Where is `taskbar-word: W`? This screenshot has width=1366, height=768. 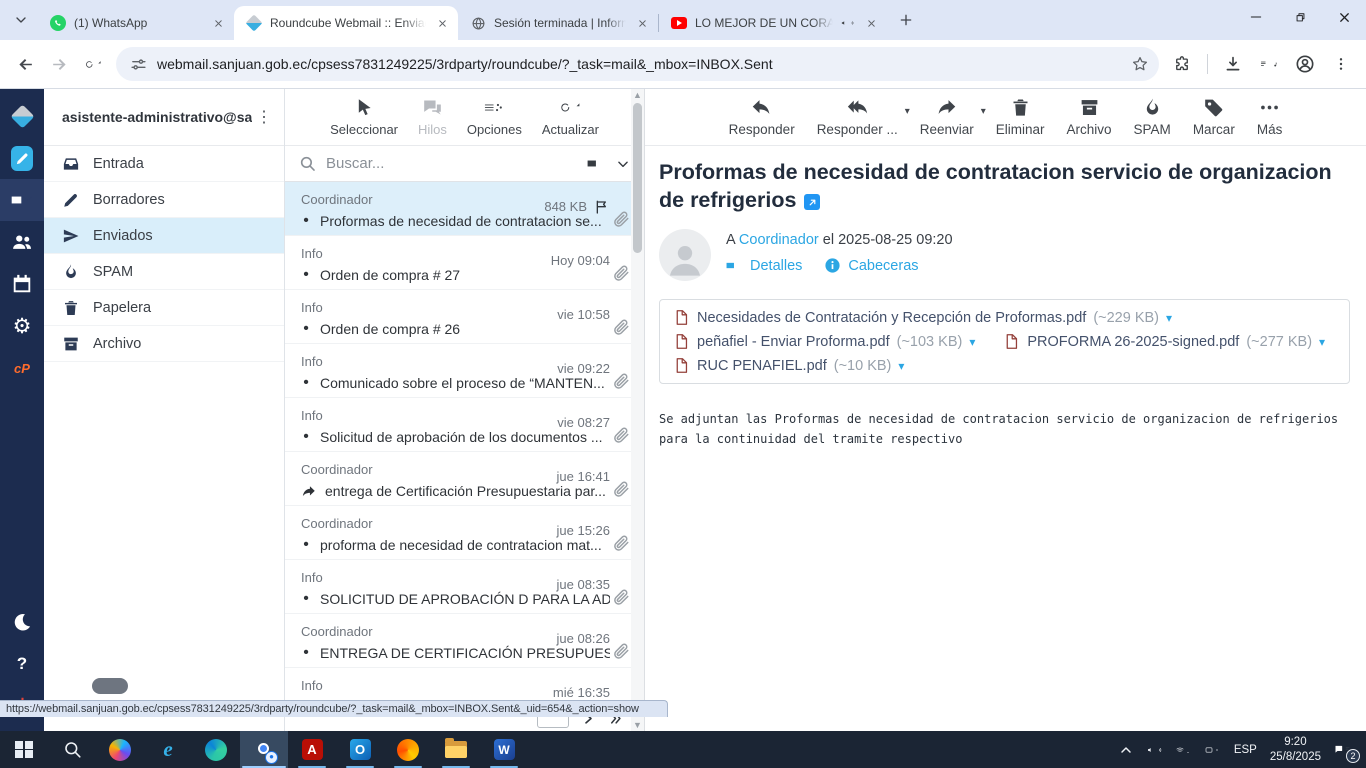 taskbar-word: W is located at coordinates (504, 749).